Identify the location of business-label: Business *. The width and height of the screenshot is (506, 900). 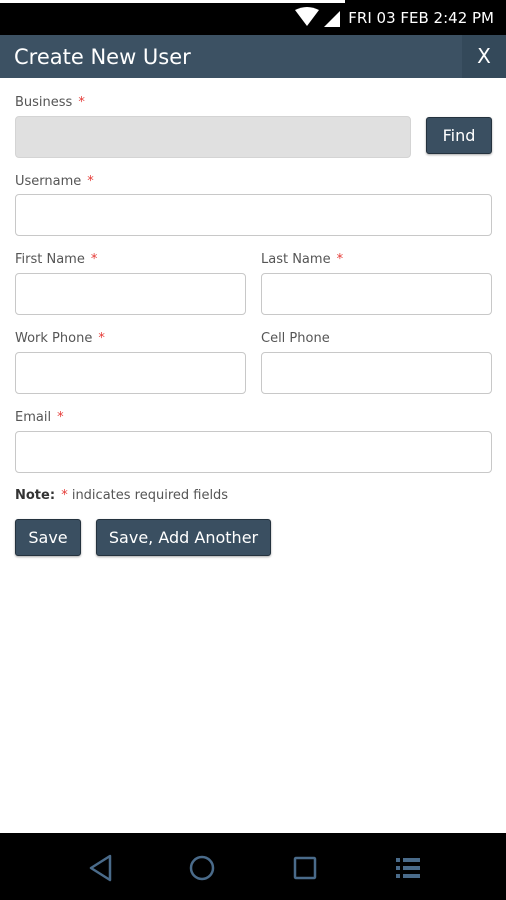
(50, 102).